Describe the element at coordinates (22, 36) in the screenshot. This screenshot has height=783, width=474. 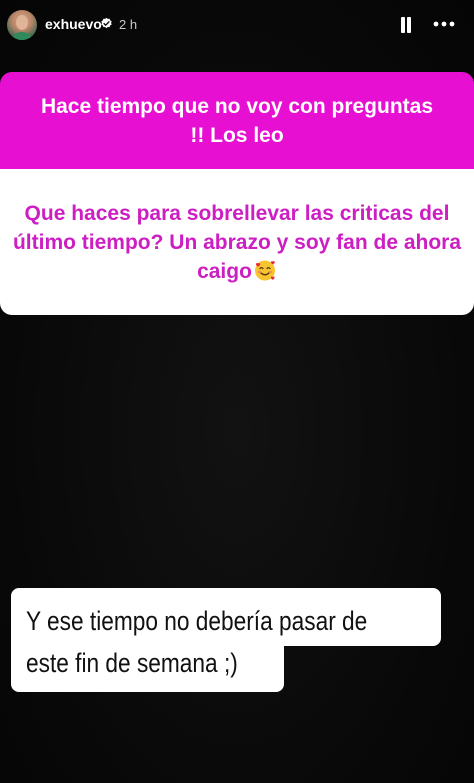
I see `avatar-shirt` at that location.